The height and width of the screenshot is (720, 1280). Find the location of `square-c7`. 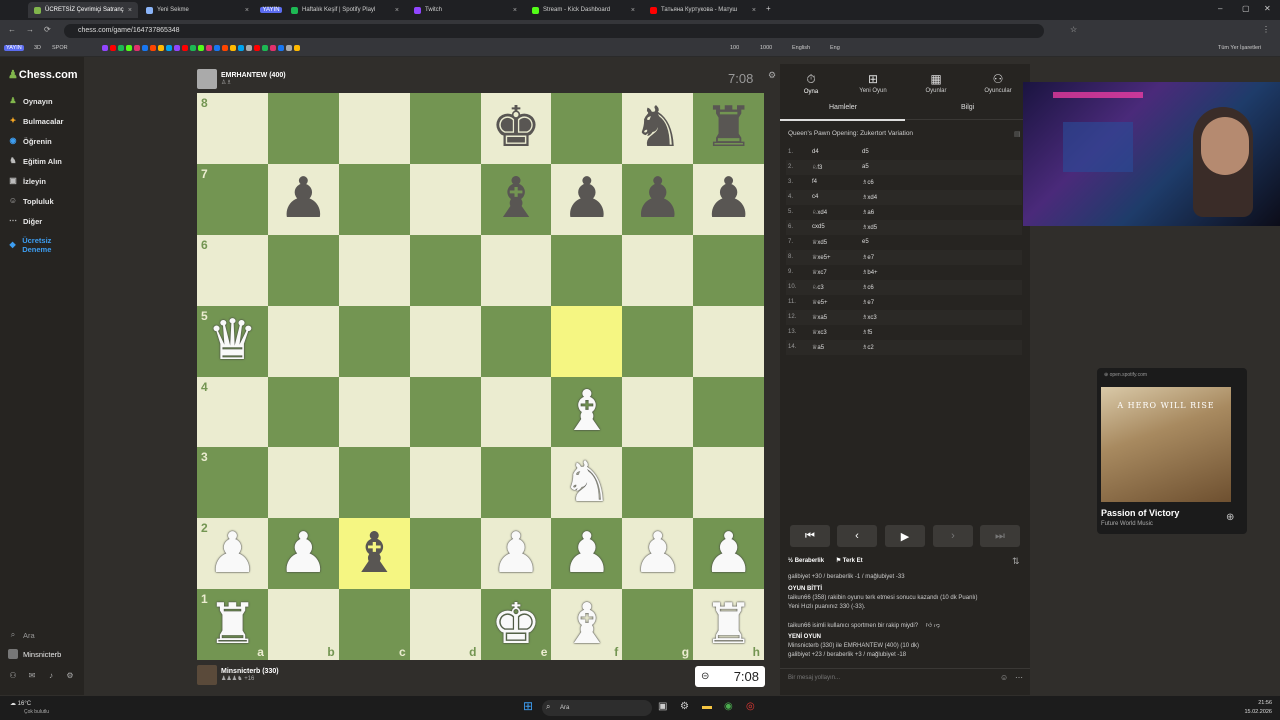

square-c7 is located at coordinates (374, 199).